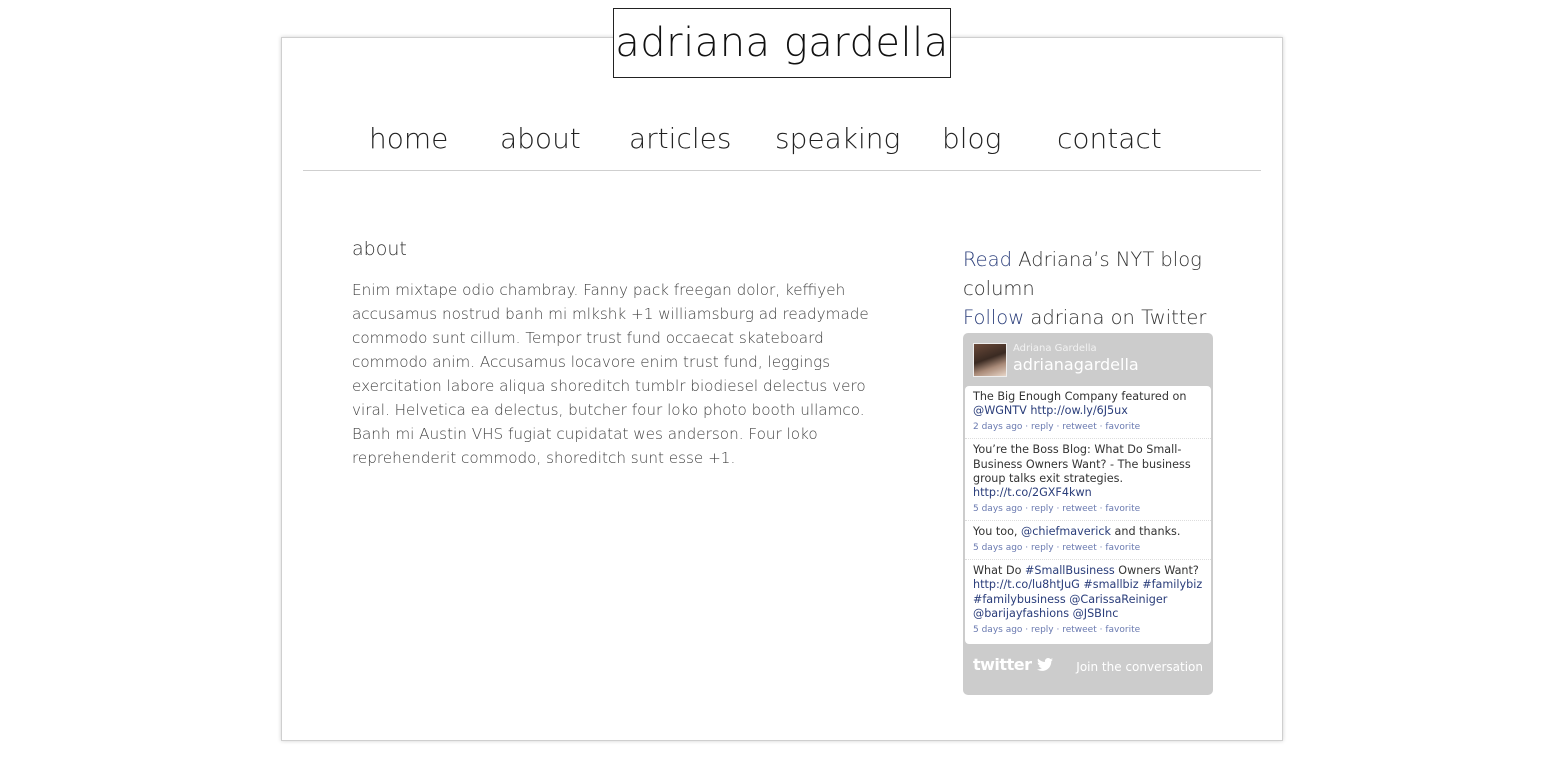 This screenshot has width=1568, height=774. Describe the element at coordinates (972, 138) in the screenshot. I see `nav-item-blog: blog` at that location.